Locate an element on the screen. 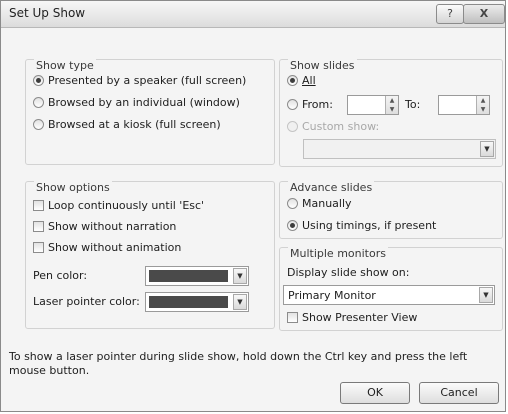 The width and height of the screenshot is (508, 414). radio-custom-show: Custom show: is located at coordinates (333, 126).